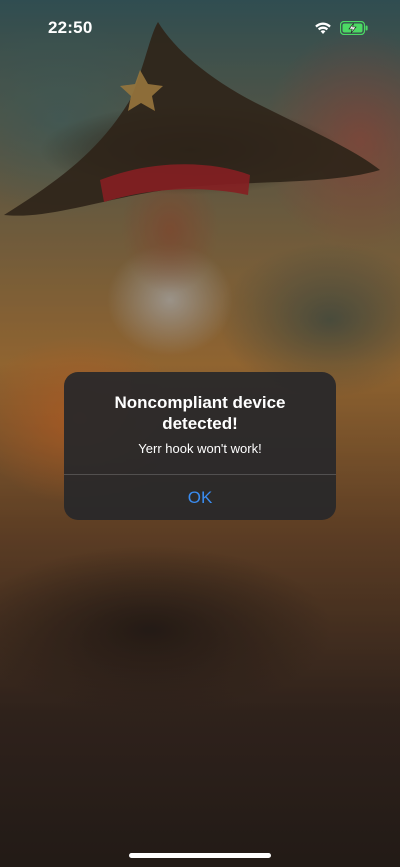 The width and height of the screenshot is (400, 867). I want to click on status-icons, so click(341, 29).